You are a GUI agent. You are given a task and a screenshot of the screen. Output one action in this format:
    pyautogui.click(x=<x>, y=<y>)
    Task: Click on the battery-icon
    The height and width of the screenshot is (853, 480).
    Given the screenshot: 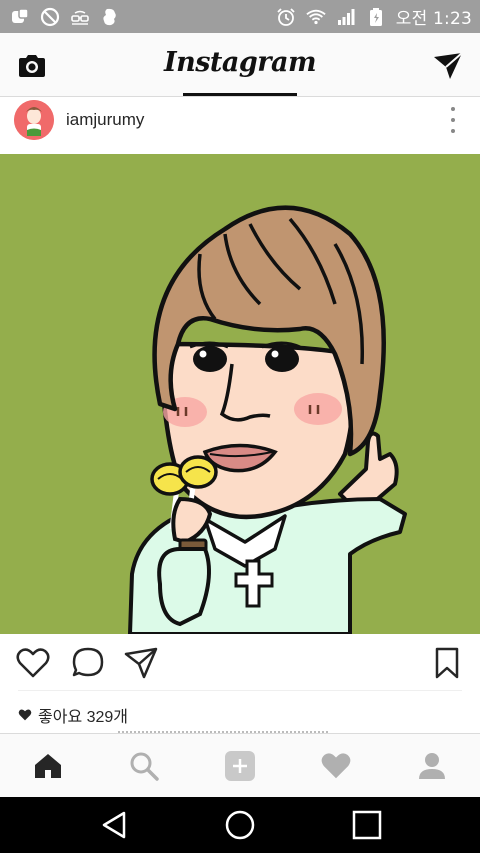 What is the action you would take?
    pyautogui.click(x=376, y=17)
    